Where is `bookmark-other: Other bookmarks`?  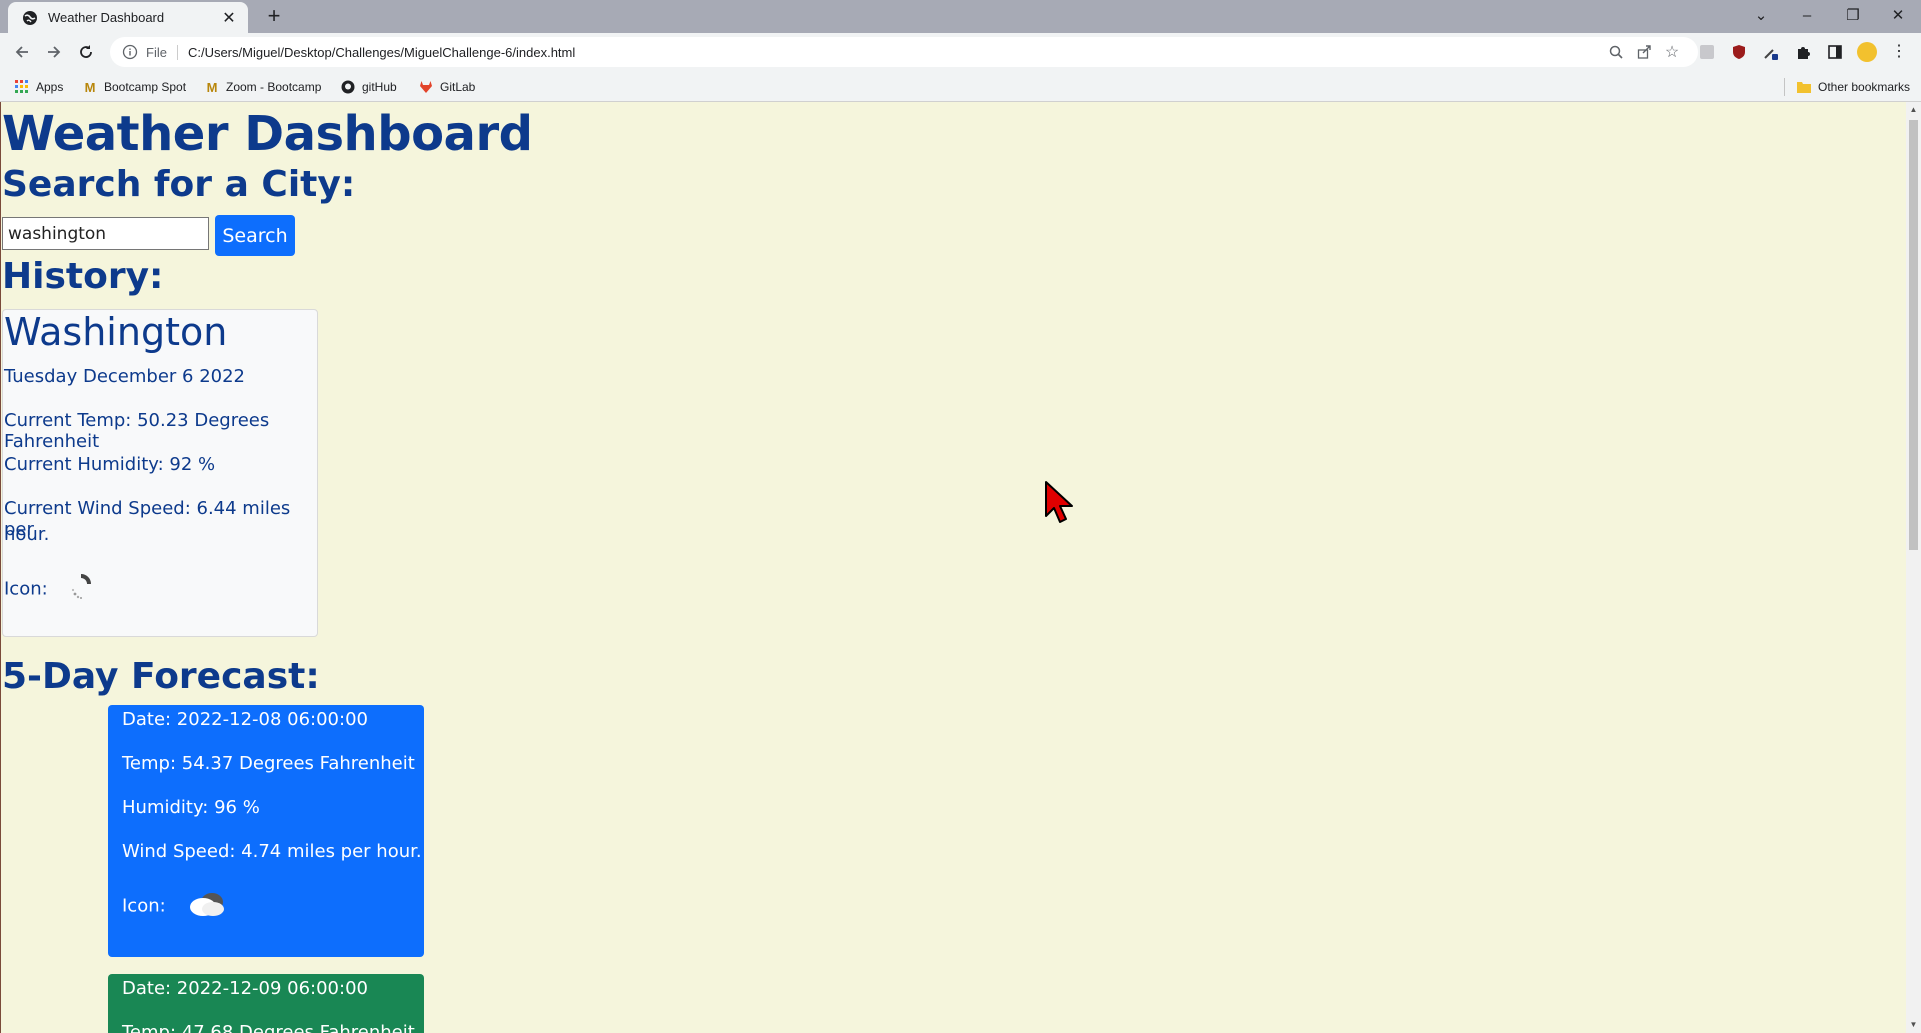 bookmark-other: Other bookmarks is located at coordinates (1853, 87).